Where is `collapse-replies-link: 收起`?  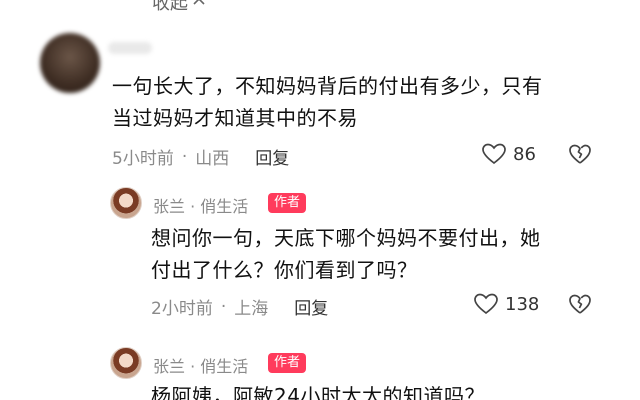
collapse-replies-link: 收起 is located at coordinates (179, 7).